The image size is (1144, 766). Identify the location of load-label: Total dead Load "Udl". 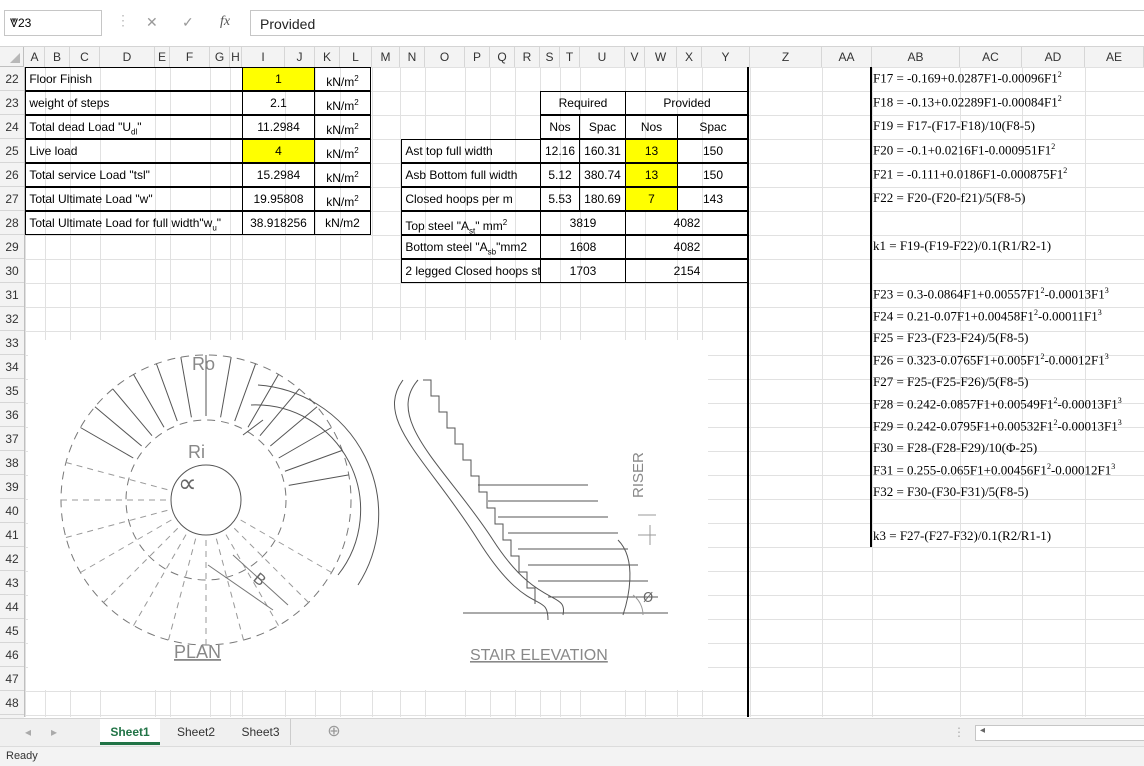
(134, 127).